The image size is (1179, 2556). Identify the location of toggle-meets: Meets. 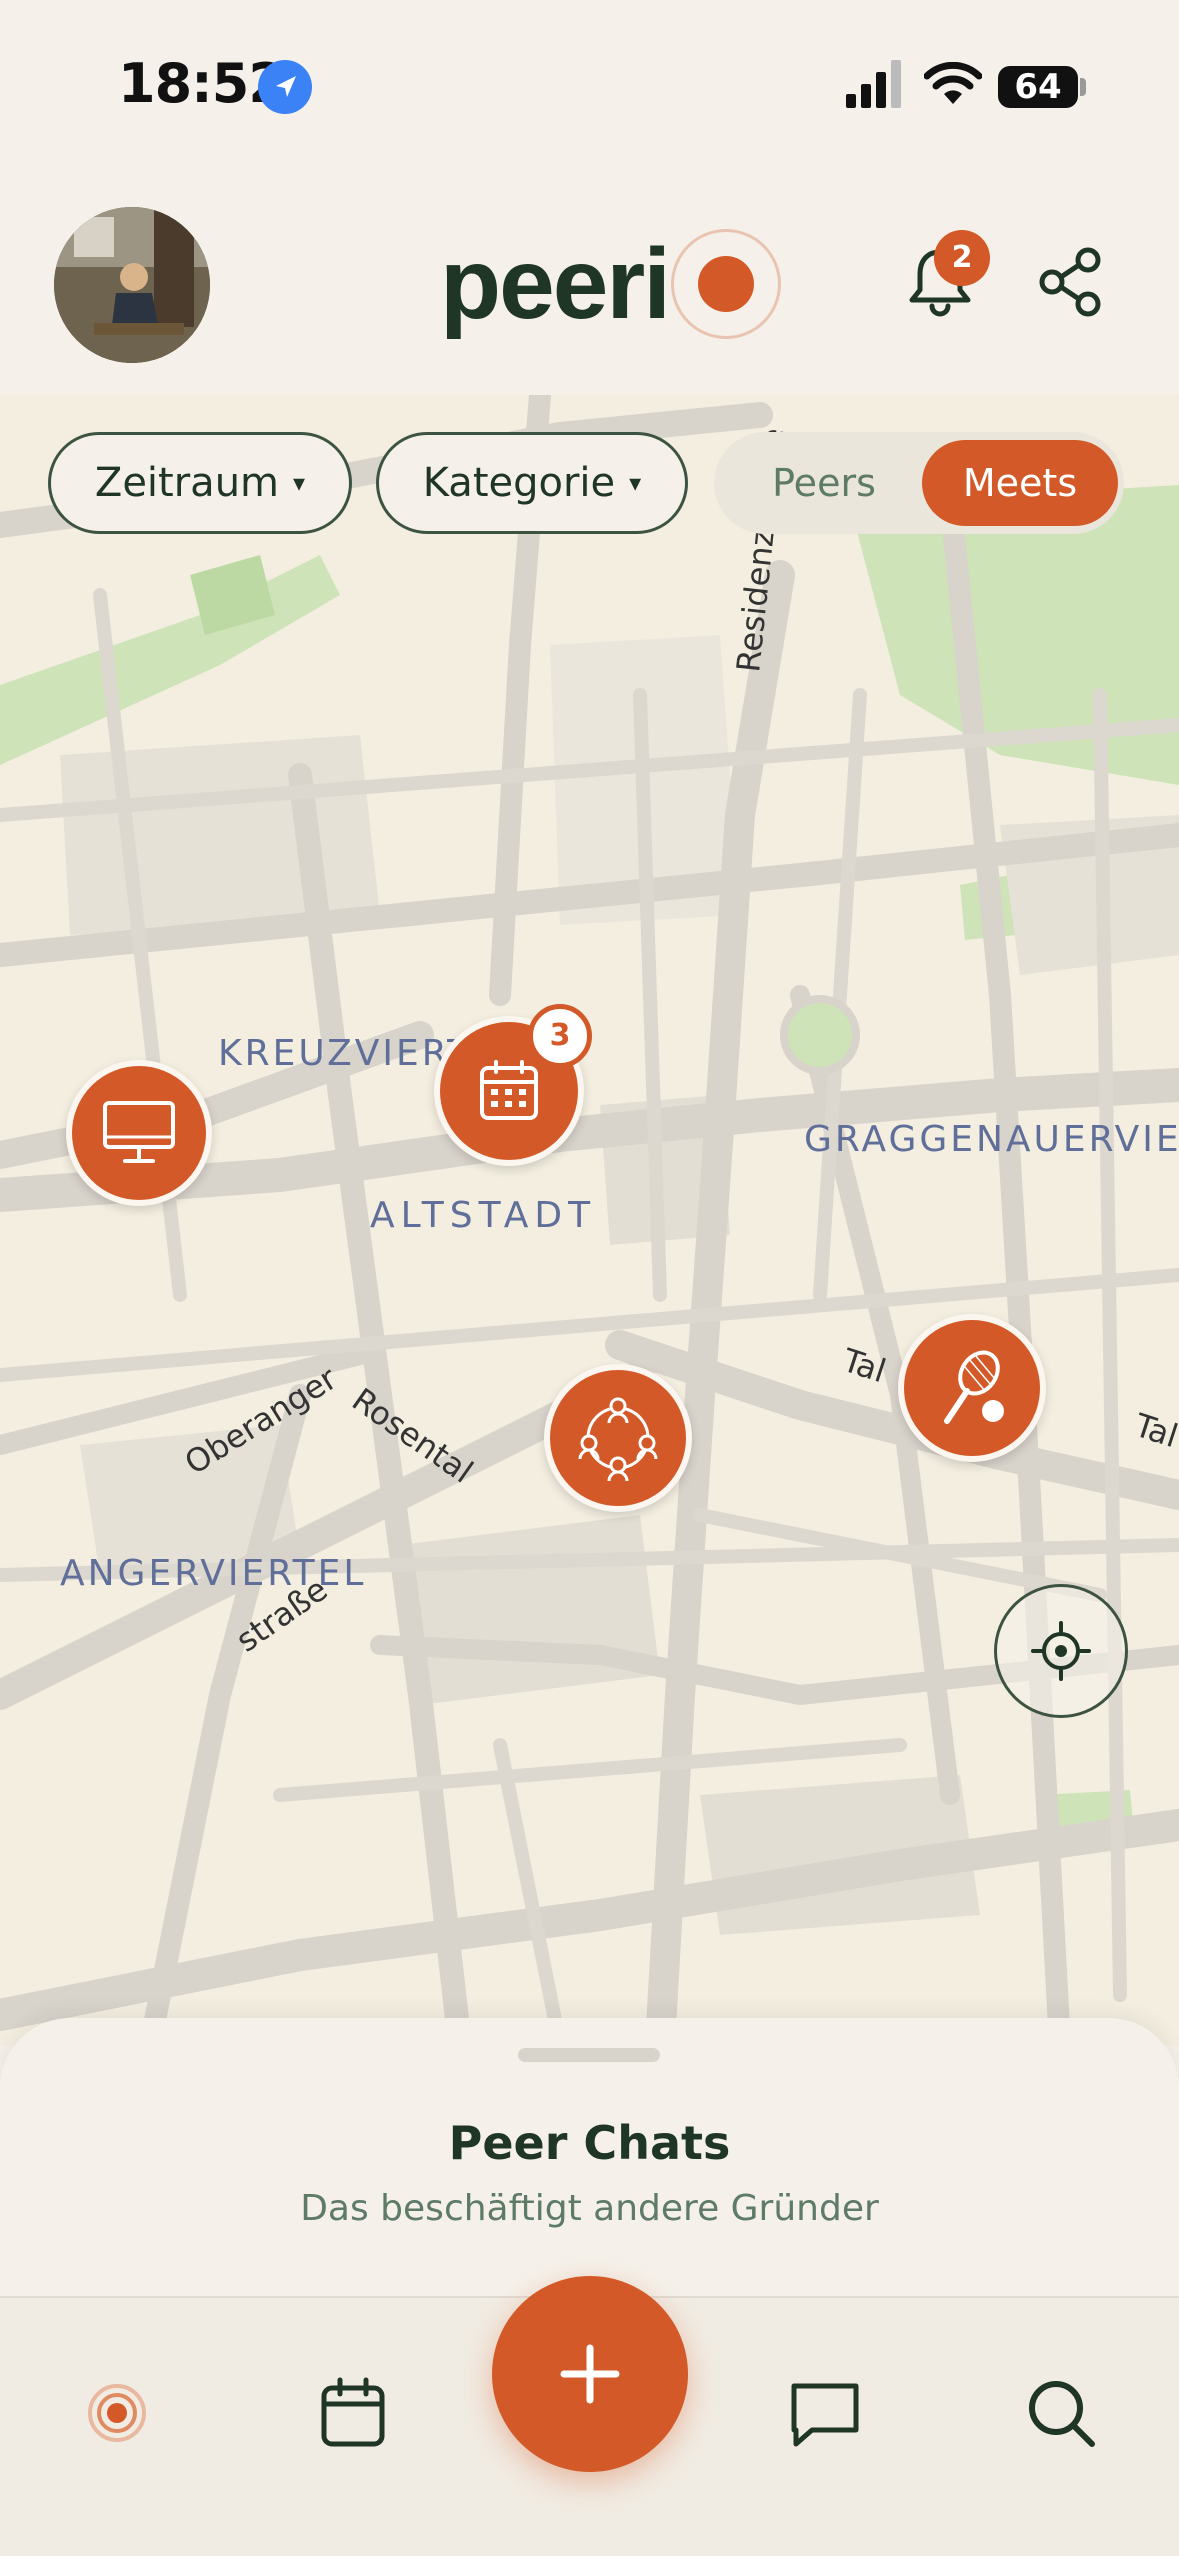
(1020, 483).